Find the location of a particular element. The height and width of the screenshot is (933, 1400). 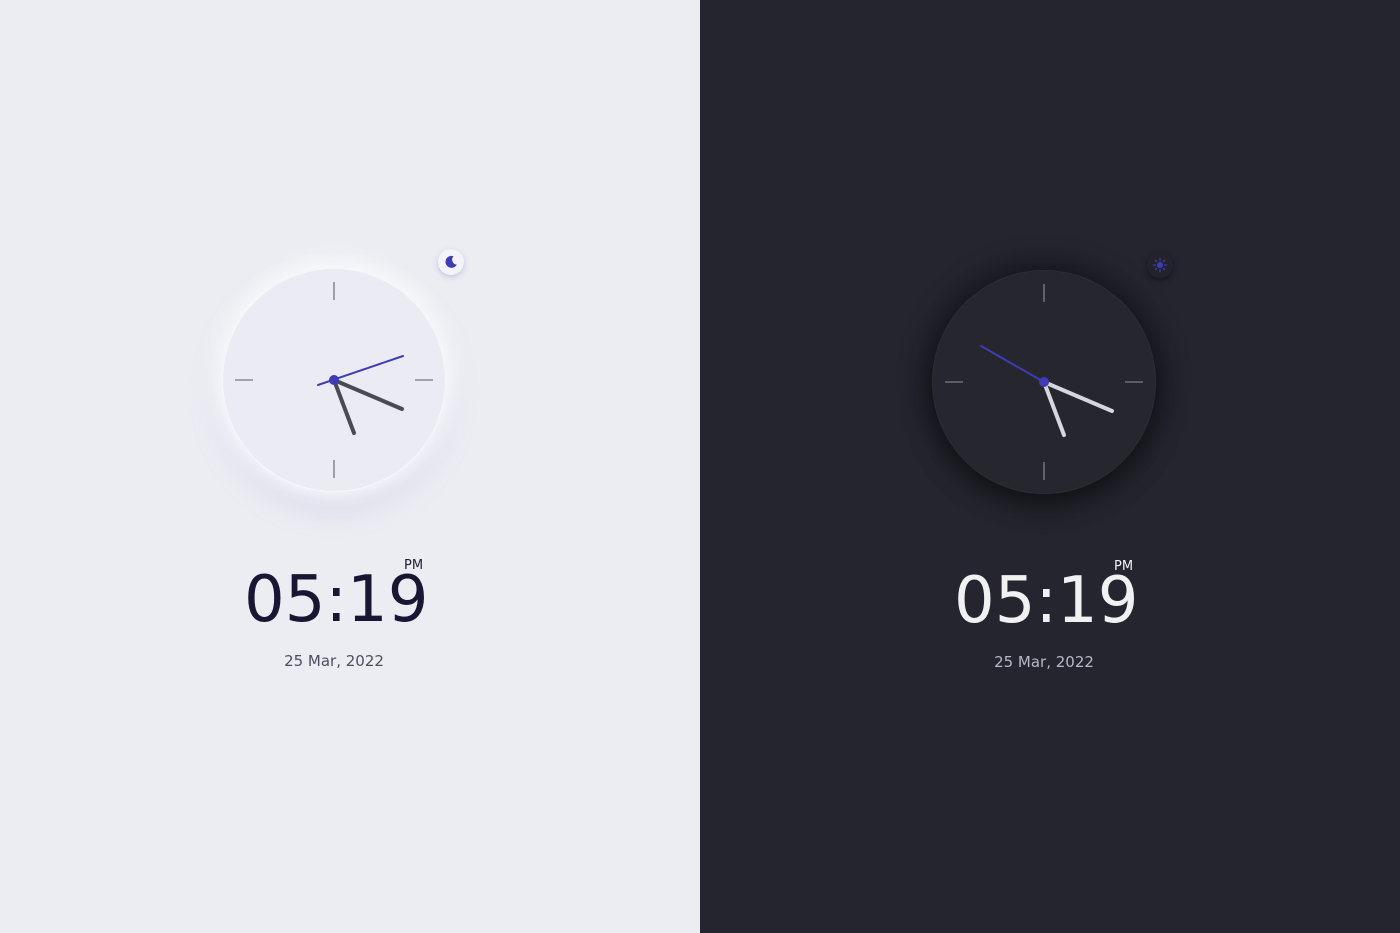

second-hand is located at coordinates (1012, 364).